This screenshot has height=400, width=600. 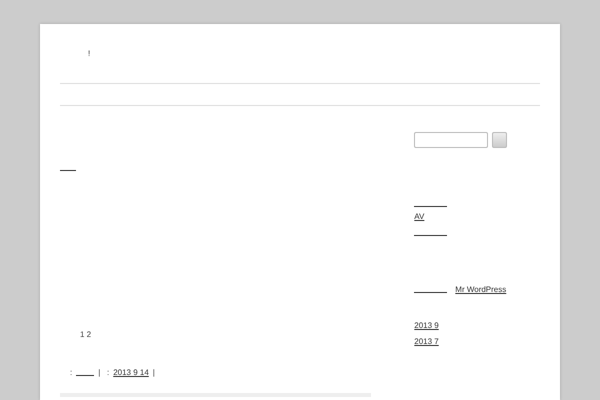 What do you see at coordinates (426, 326) in the screenshot?
I see `archive-link: 2013 9` at bounding box center [426, 326].